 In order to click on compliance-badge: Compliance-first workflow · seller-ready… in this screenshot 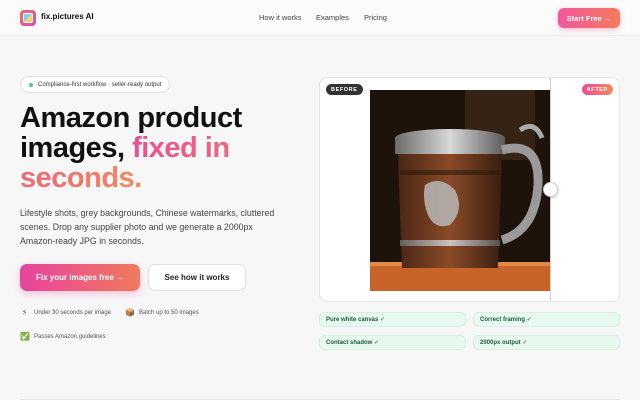, I will do `click(95, 84)`.